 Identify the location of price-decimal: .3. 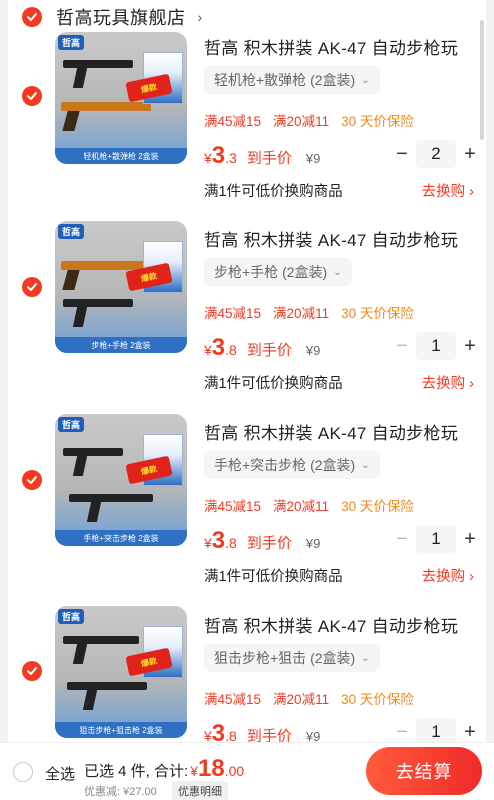
(231, 158).